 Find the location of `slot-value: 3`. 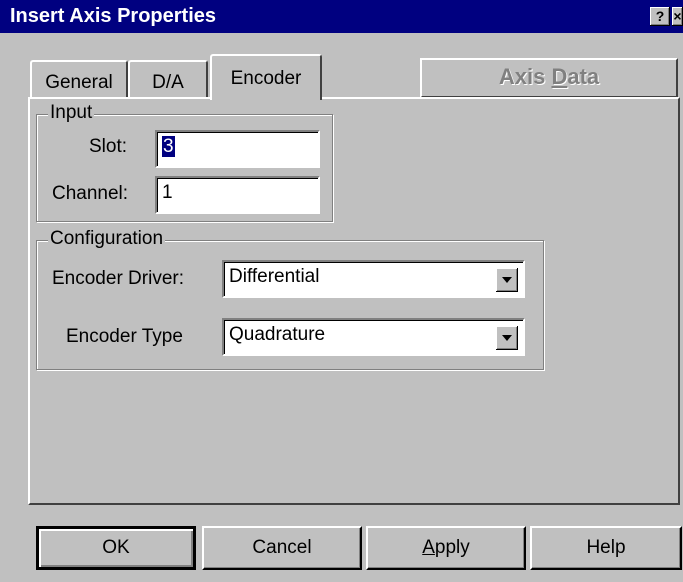

slot-value: 3 is located at coordinates (168, 146).